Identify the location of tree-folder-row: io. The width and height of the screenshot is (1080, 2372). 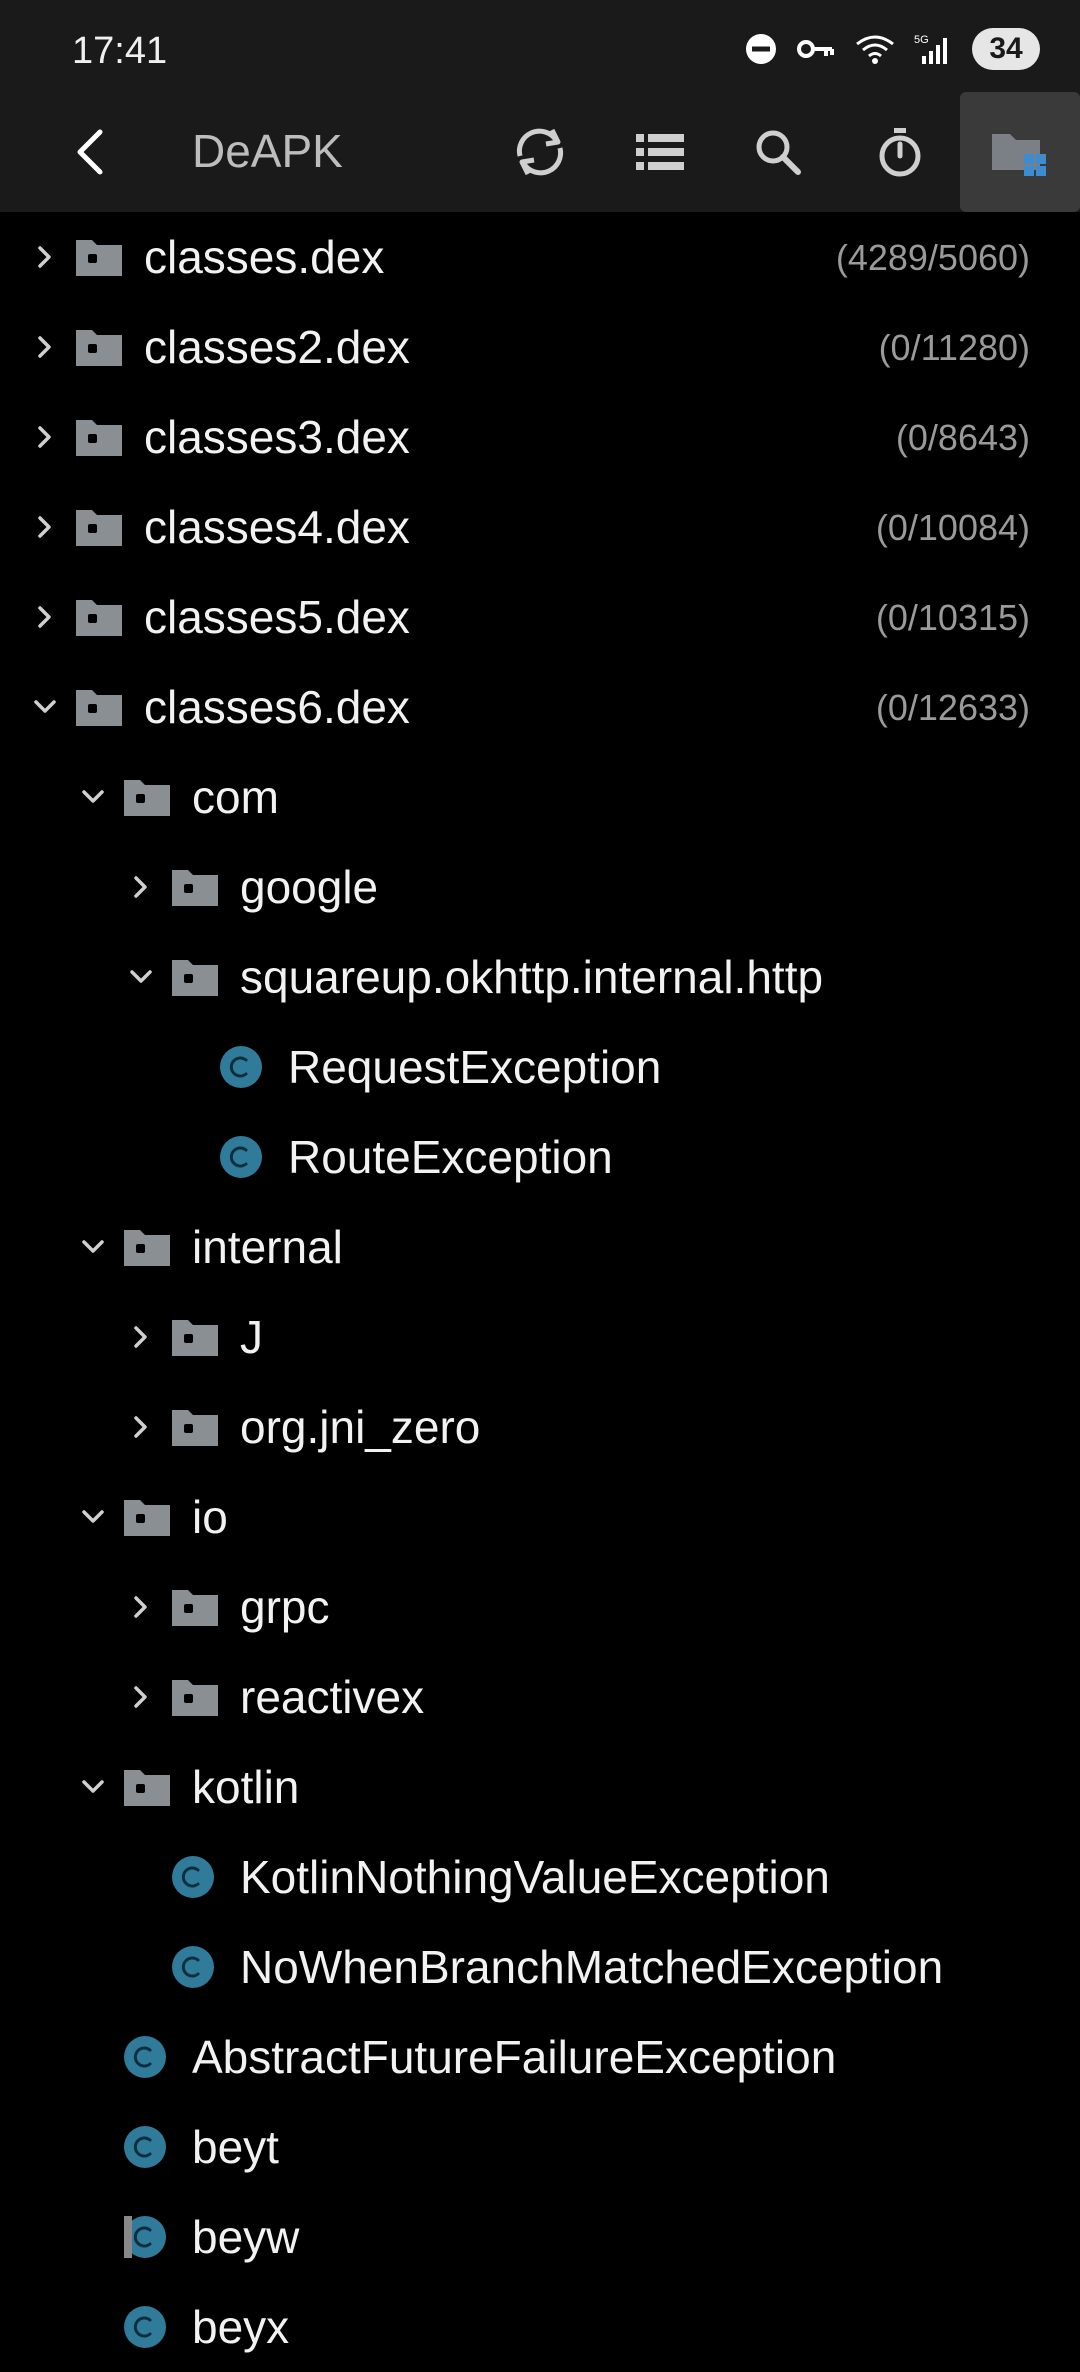
(540, 1517).